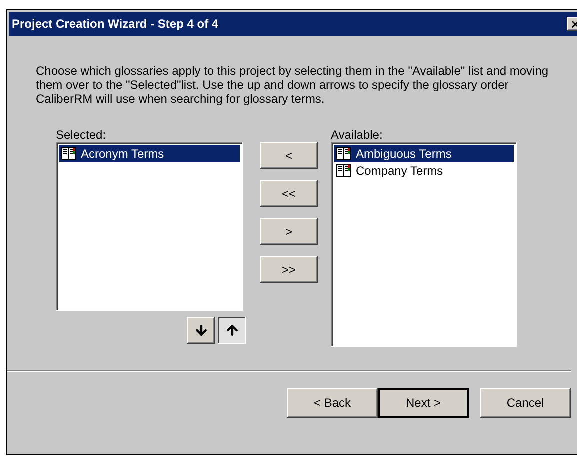 Image resolution: width=577 pixels, height=459 pixels. I want to click on transfer-button: <<, so click(289, 193).